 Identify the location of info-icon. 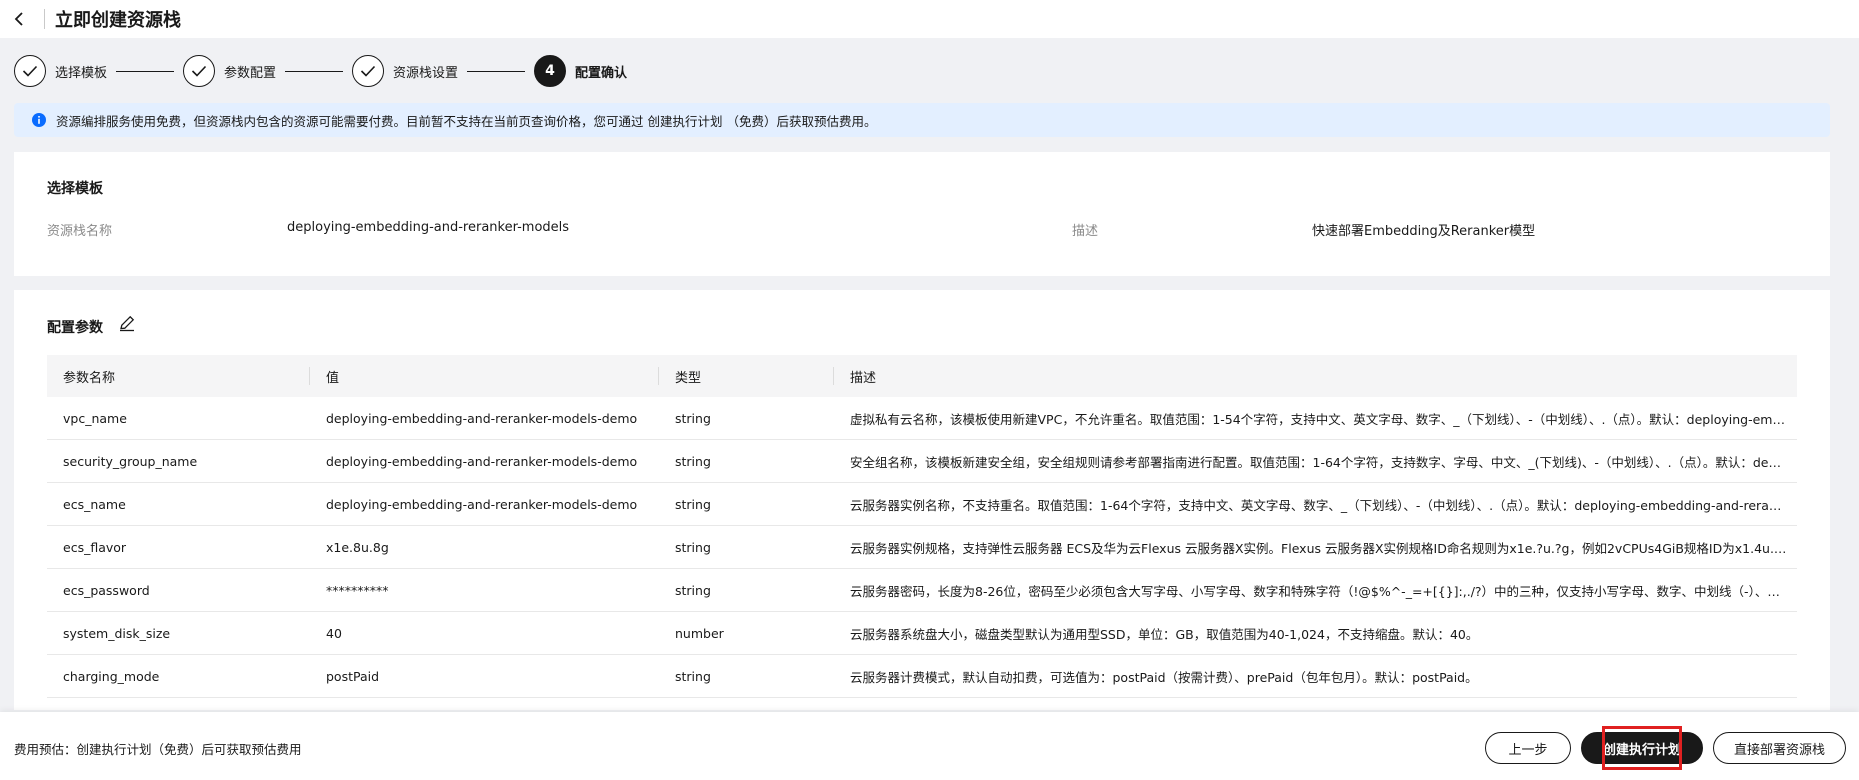
(39, 120).